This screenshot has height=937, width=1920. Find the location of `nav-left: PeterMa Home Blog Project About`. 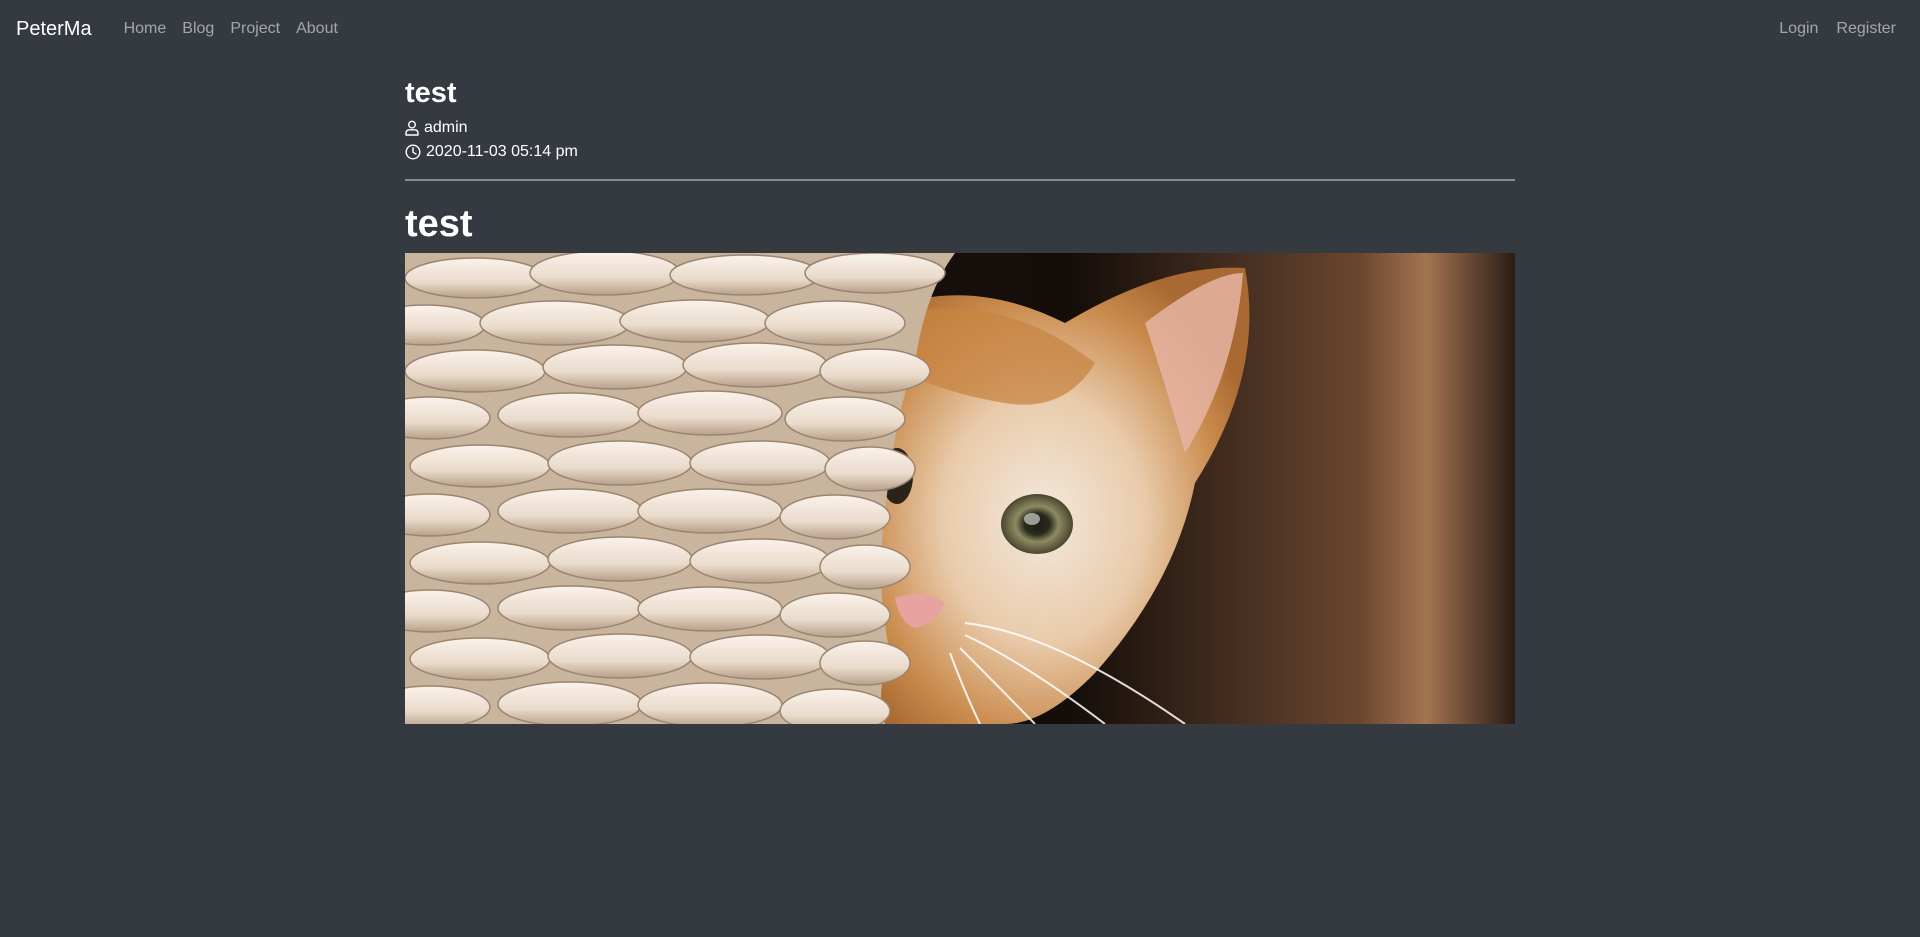

nav-left: PeterMa Home Blog Project About is located at coordinates (181, 29).